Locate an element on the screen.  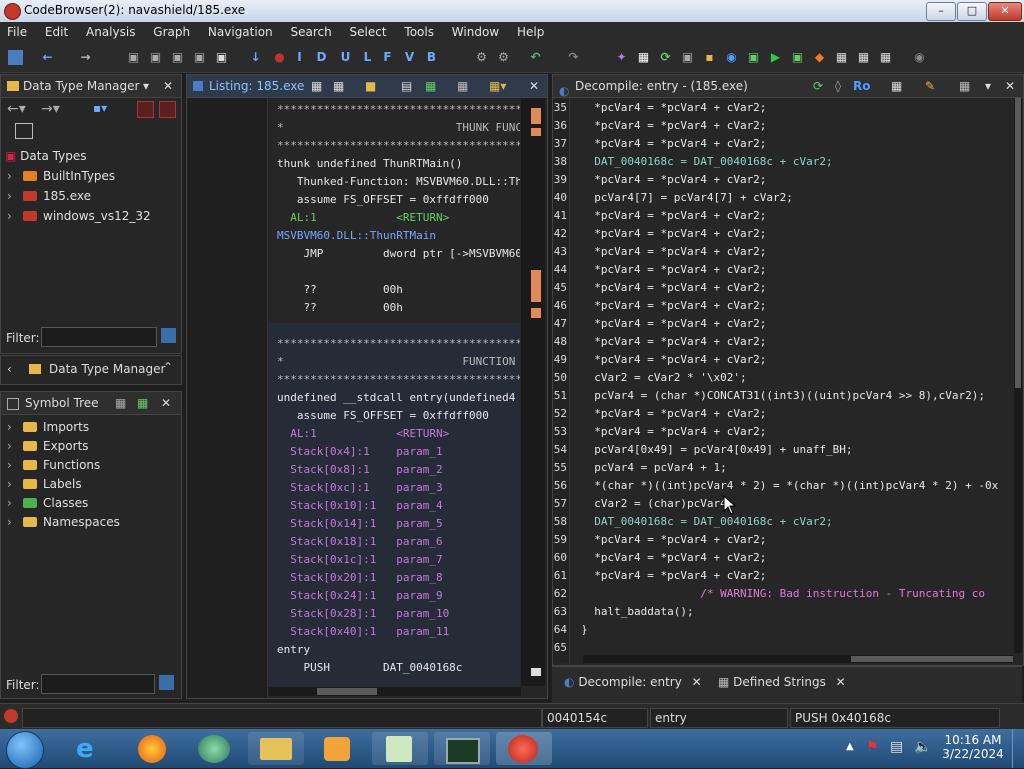
taskbar-app-button is located at coordinates (214, 748).